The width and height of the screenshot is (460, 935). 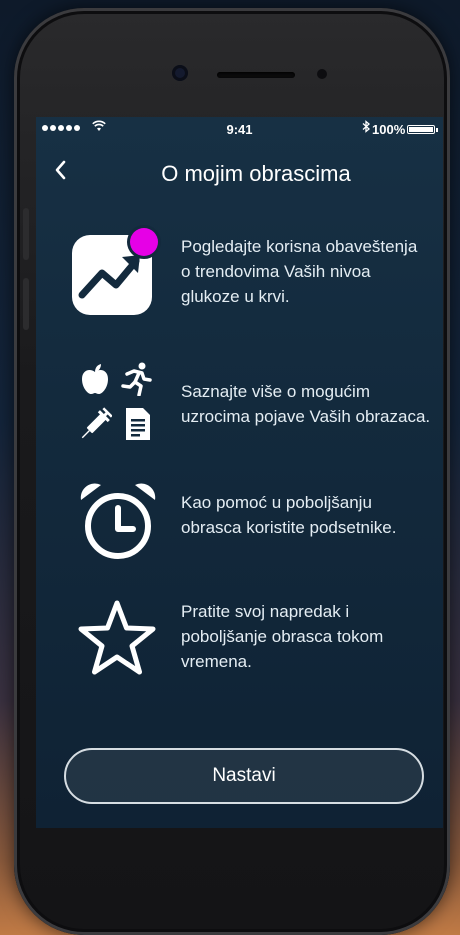 What do you see at coordinates (389, 129) in the screenshot?
I see `battery-percent: 100%` at bounding box center [389, 129].